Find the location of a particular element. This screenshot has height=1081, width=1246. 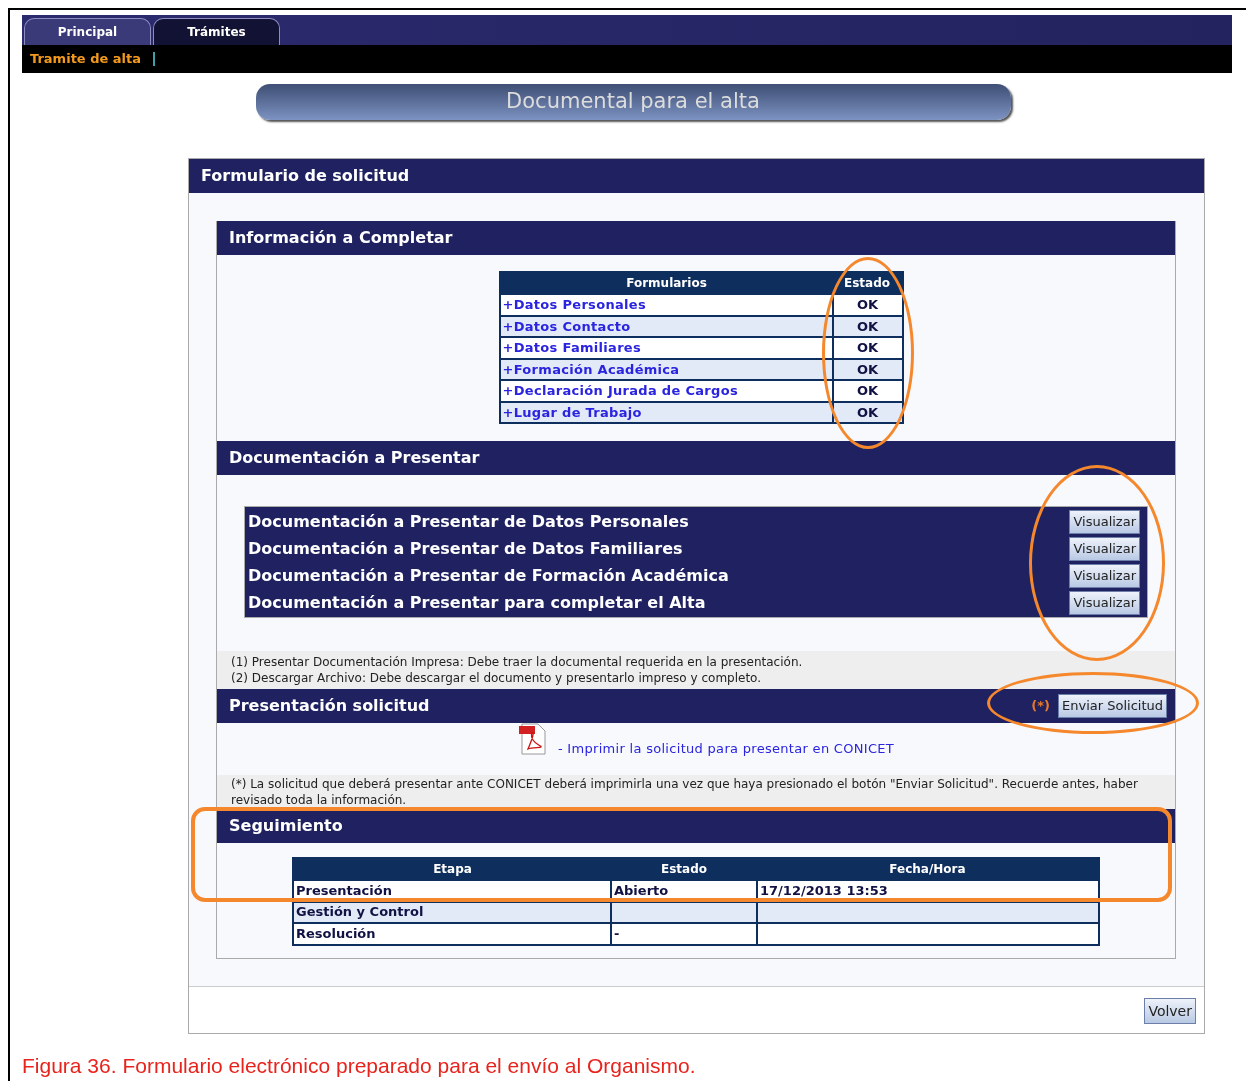

column-header: Etapa is located at coordinates (452, 869).